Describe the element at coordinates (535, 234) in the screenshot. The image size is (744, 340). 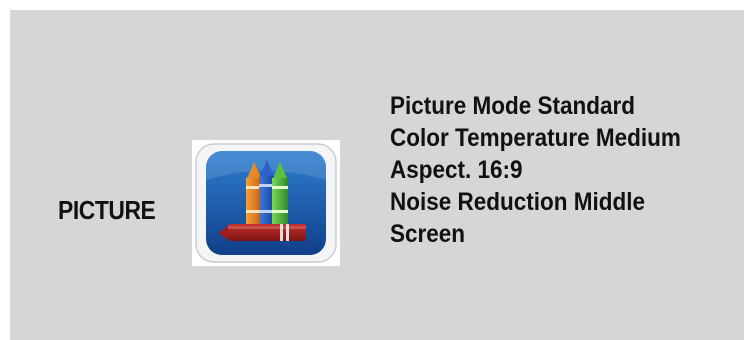
I see `screen-item: Screen` at that location.